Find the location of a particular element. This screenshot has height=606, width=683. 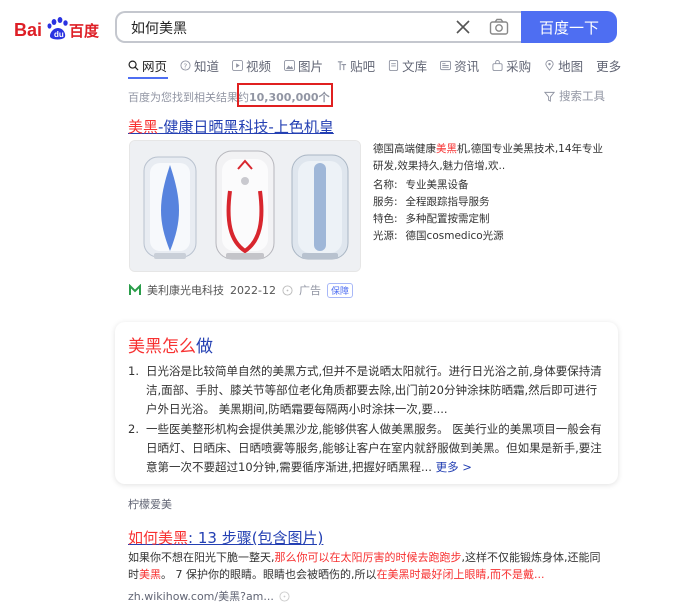

ad-attribute-key: 服务: is located at coordinates (385, 202).